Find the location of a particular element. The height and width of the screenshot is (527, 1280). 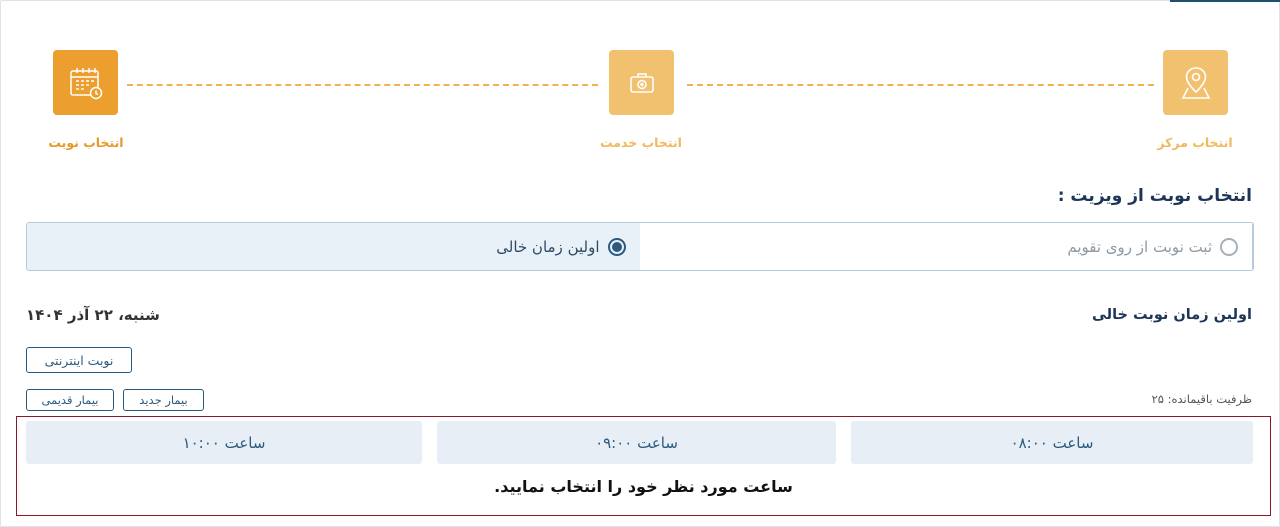

appointment-date: شنبه، ۲۲ آذر ۱۴۰۴ is located at coordinates (93, 315).